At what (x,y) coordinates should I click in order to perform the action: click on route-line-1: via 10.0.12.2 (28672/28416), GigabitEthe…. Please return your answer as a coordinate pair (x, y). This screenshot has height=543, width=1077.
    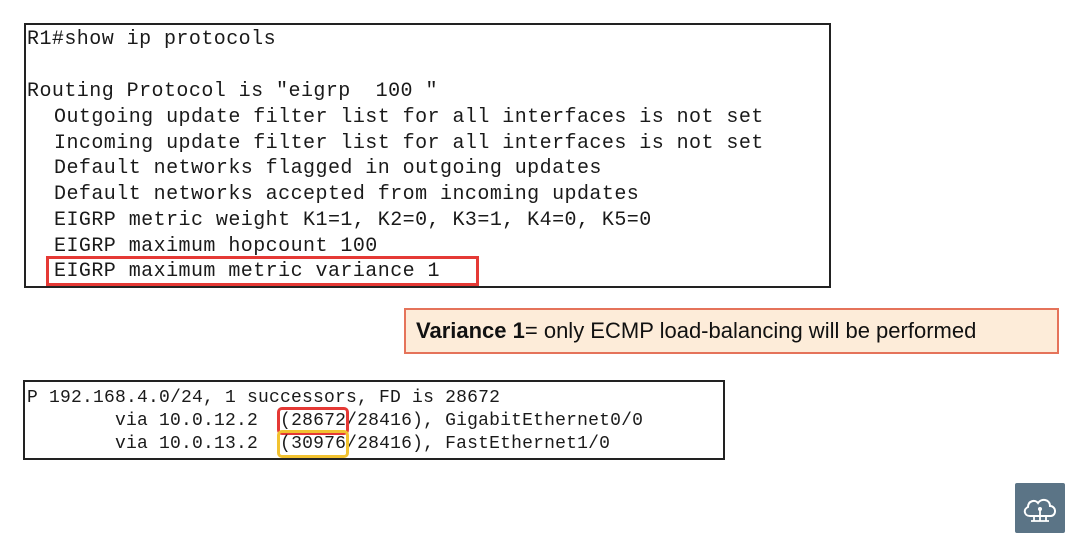
    Looking at the image, I should click on (335, 421).